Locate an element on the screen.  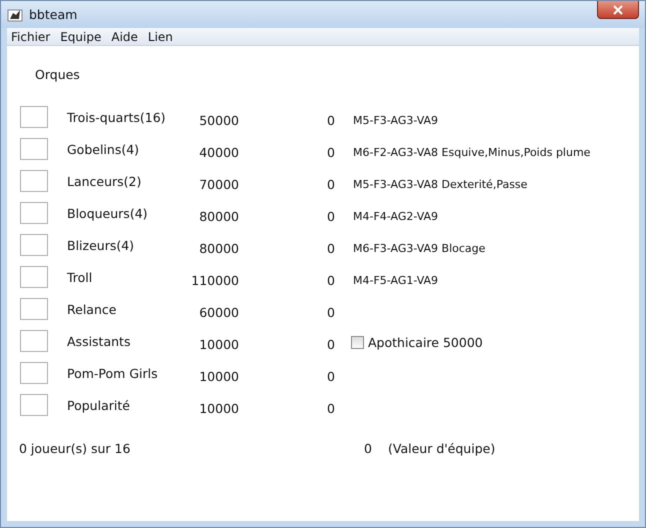
window-title: bbteam is located at coordinates (53, 14).